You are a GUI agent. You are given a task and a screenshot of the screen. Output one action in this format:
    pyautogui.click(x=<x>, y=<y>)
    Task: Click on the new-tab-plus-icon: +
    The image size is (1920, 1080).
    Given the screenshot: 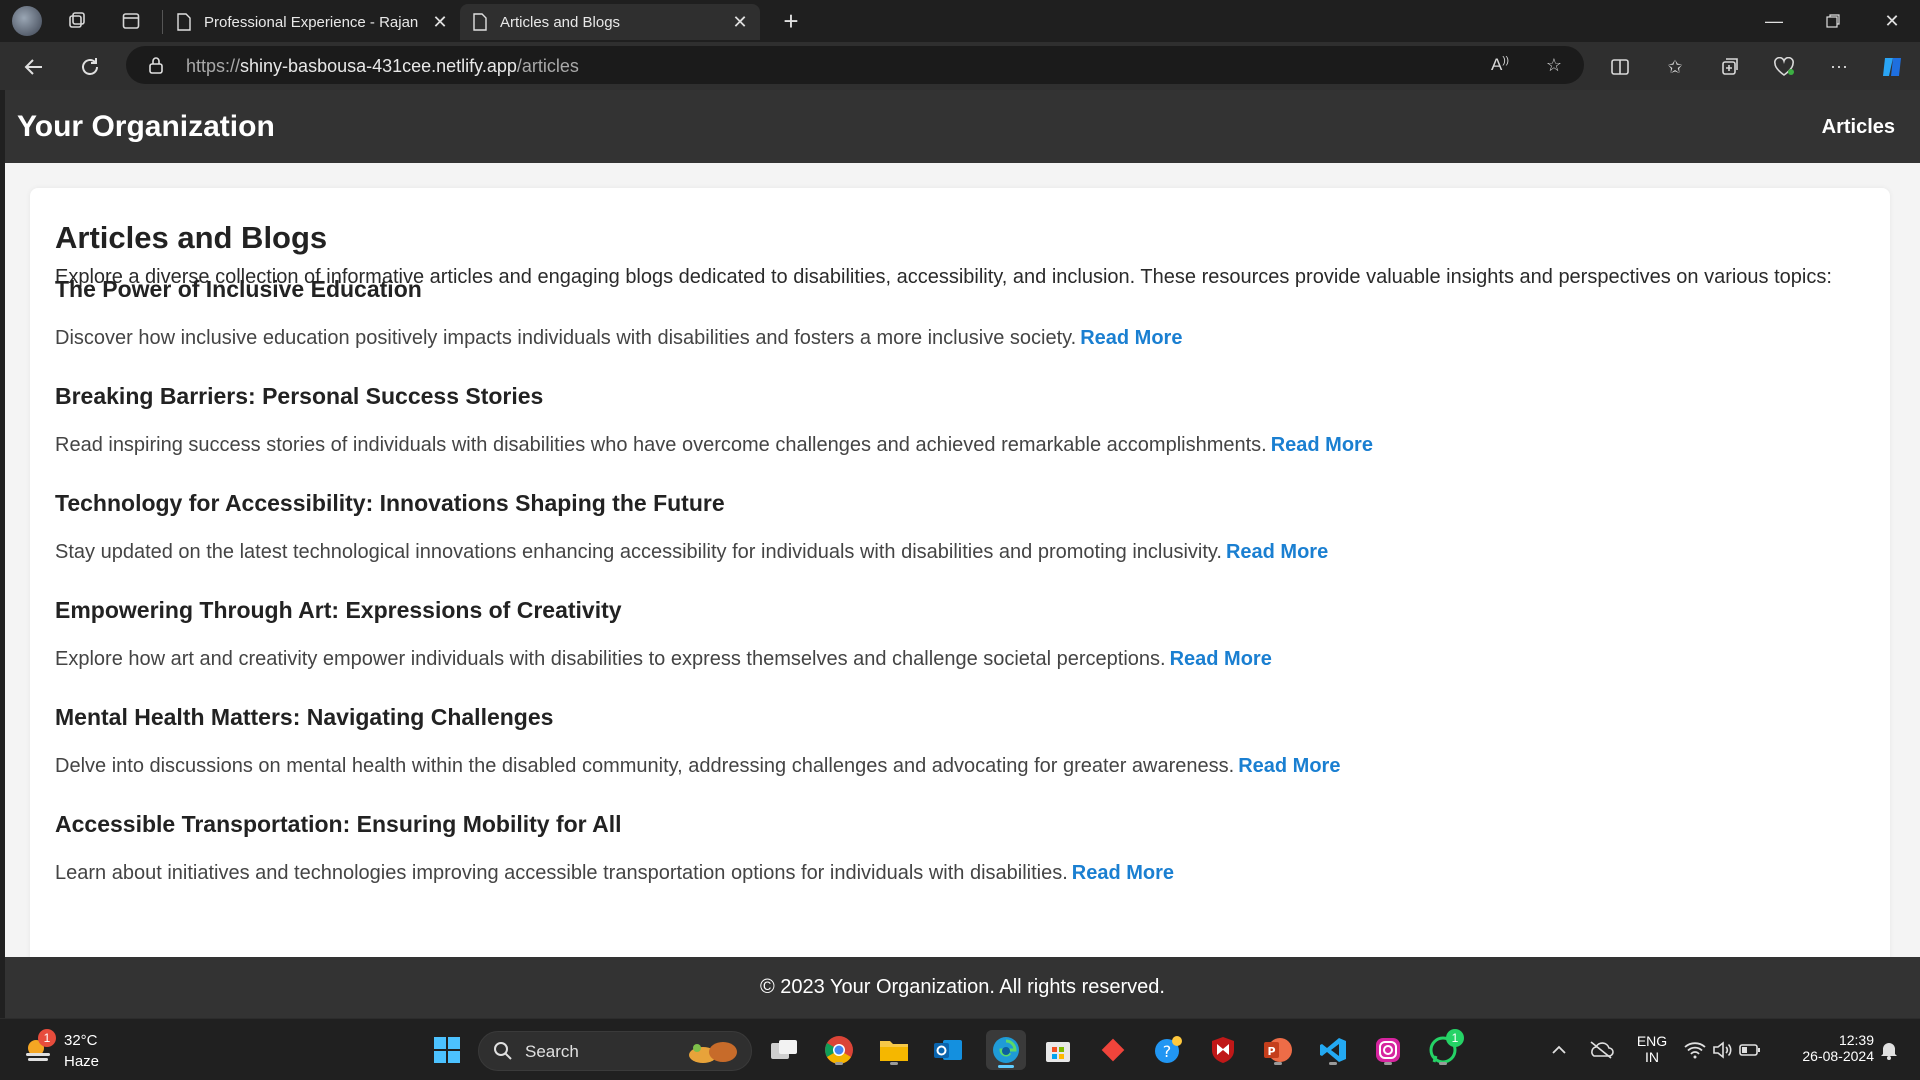 What is the action you would take?
    pyautogui.click(x=791, y=21)
    